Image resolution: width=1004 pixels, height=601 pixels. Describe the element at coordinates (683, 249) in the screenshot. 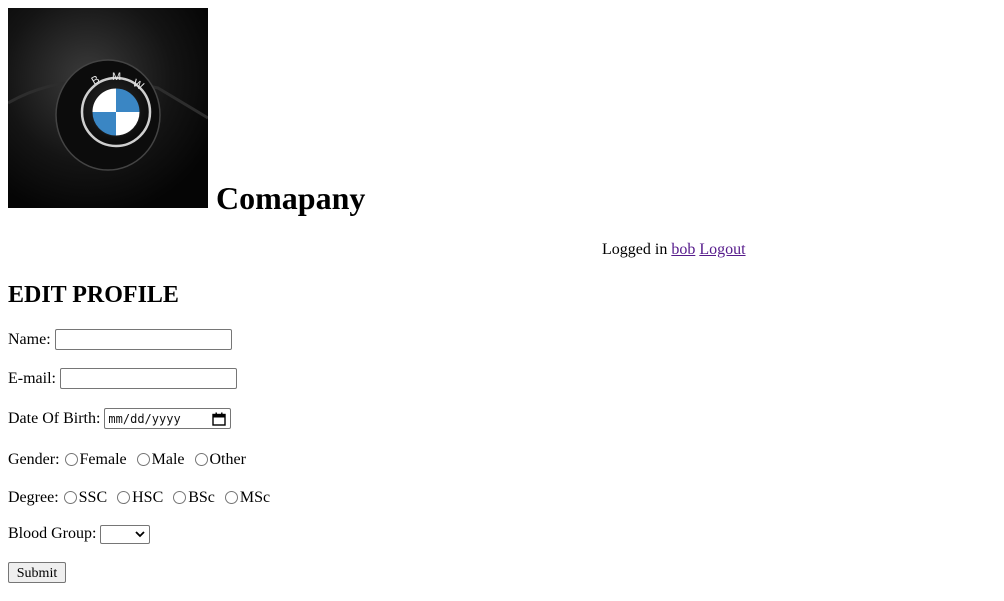

I see `username-link: bob` at that location.